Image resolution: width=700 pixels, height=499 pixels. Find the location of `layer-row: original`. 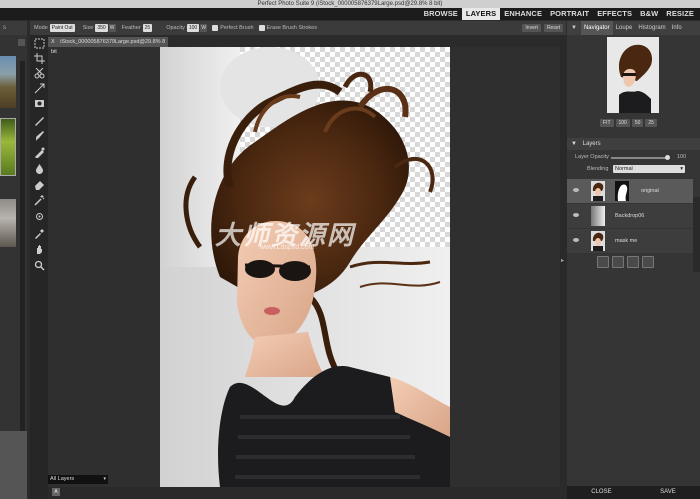

layer-row: original is located at coordinates (630, 191).